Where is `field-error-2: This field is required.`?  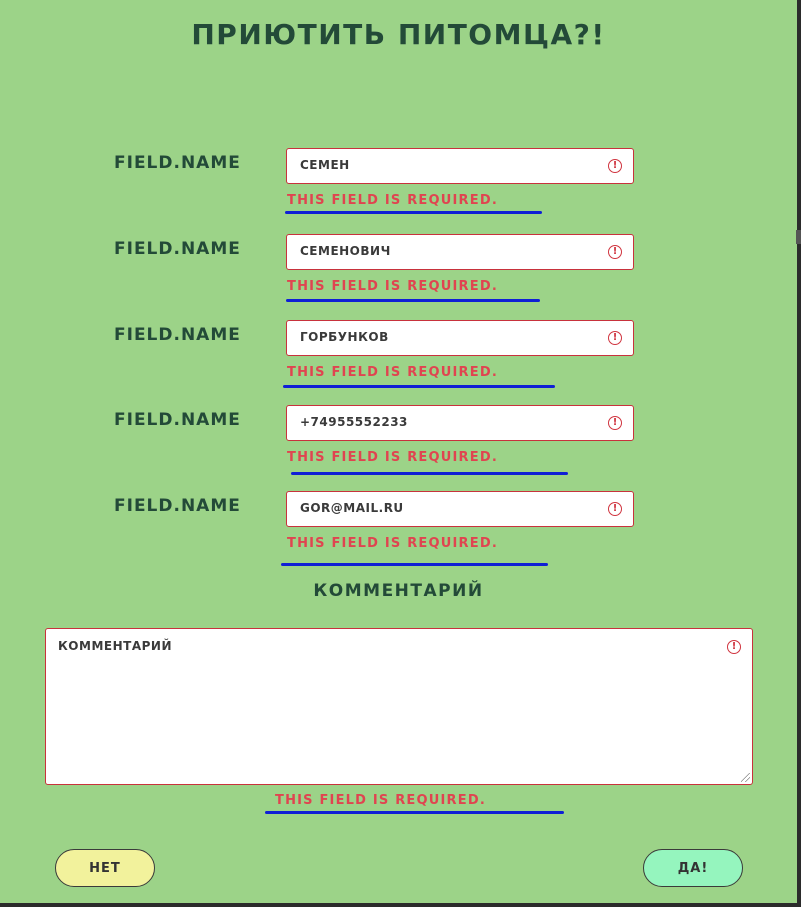 field-error-2: This field is required. is located at coordinates (392, 286).